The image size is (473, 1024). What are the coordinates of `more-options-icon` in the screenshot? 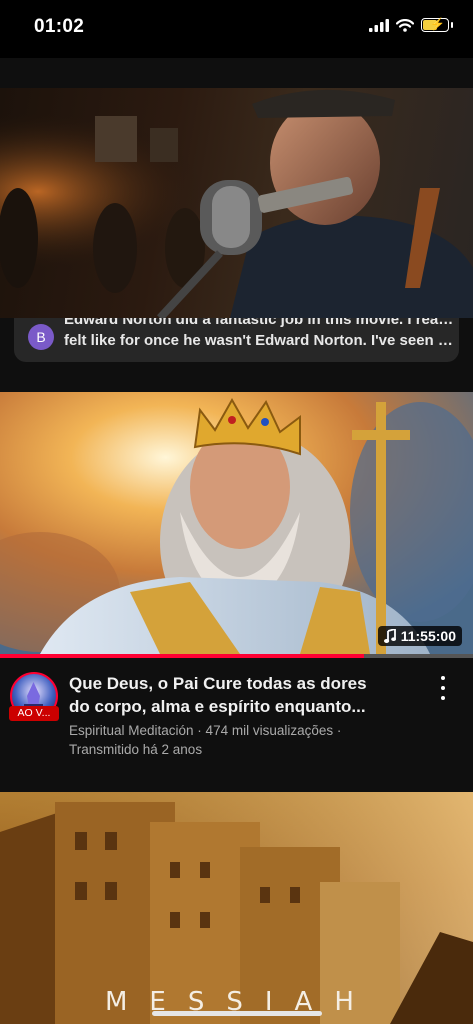 It's located at (443, 688).